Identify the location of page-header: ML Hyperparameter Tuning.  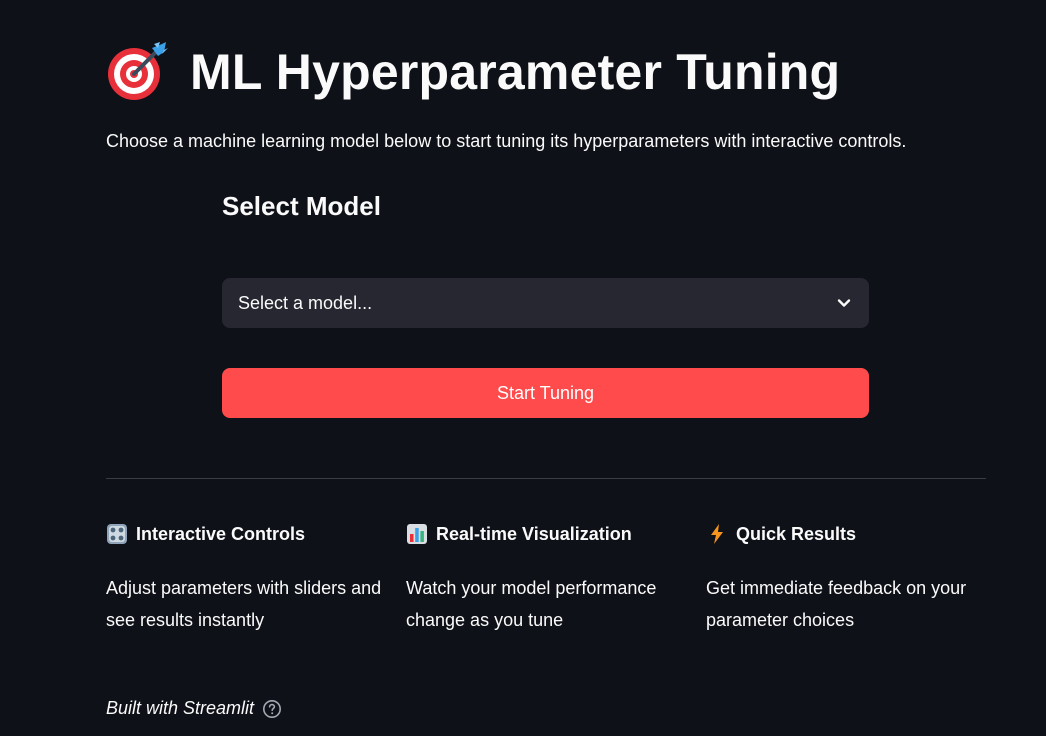
(473, 72).